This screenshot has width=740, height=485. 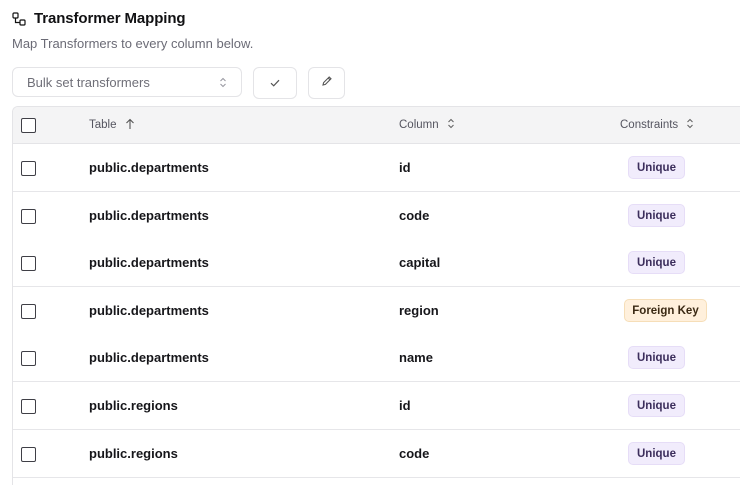 What do you see at coordinates (28, 125) in the screenshot?
I see `select-all-checkbox` at bounding box center [28, 125].